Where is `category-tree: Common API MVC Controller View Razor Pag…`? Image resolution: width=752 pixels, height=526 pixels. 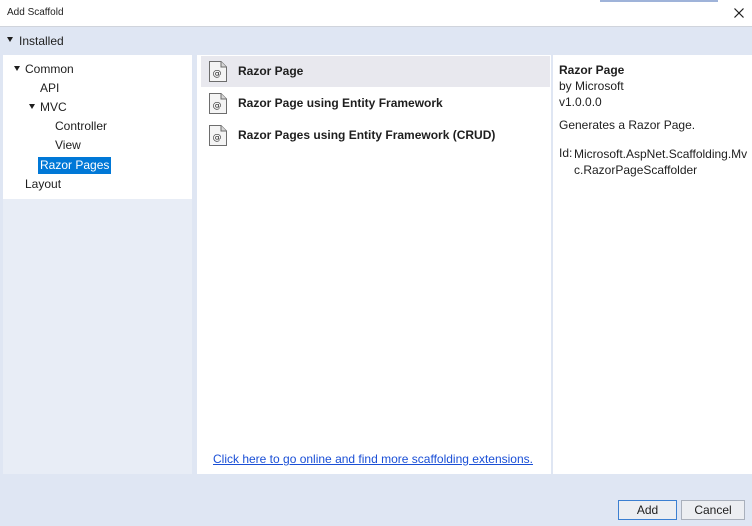 category-tree: Common API MVC Controller View Razor Pag… is located at coordinates (97, 127).